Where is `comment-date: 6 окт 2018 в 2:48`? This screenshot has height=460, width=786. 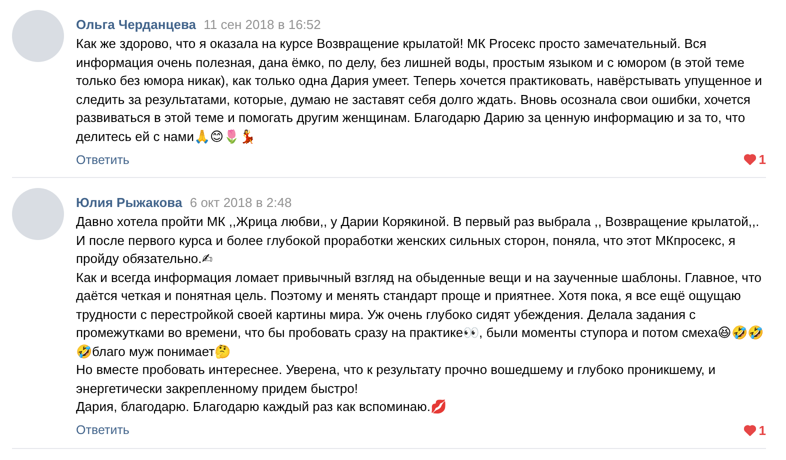 comment-date: 6 окт 2018 в 2:48 is located at coordinates (241, 202).